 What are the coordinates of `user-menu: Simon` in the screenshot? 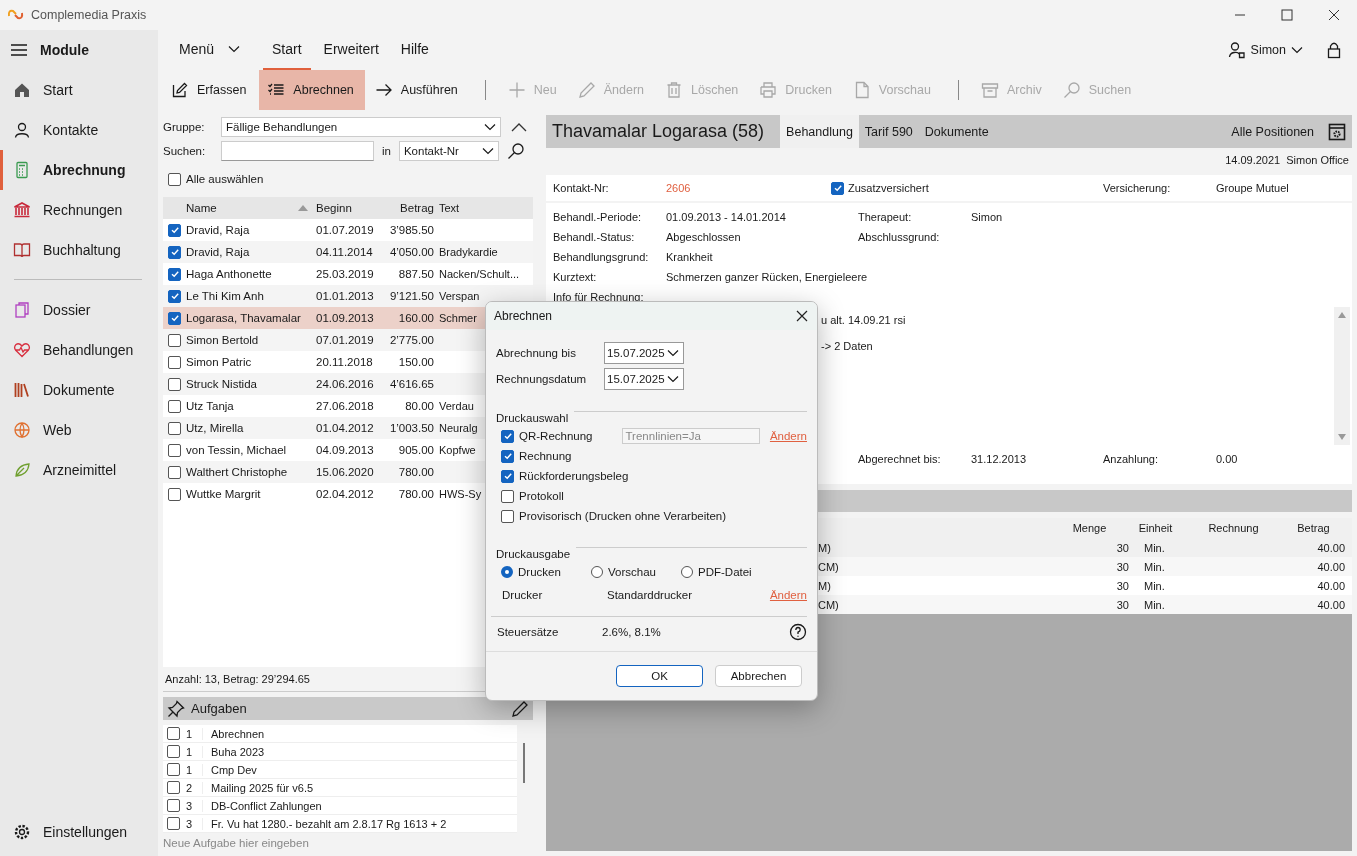 It's located at (1265, 50).